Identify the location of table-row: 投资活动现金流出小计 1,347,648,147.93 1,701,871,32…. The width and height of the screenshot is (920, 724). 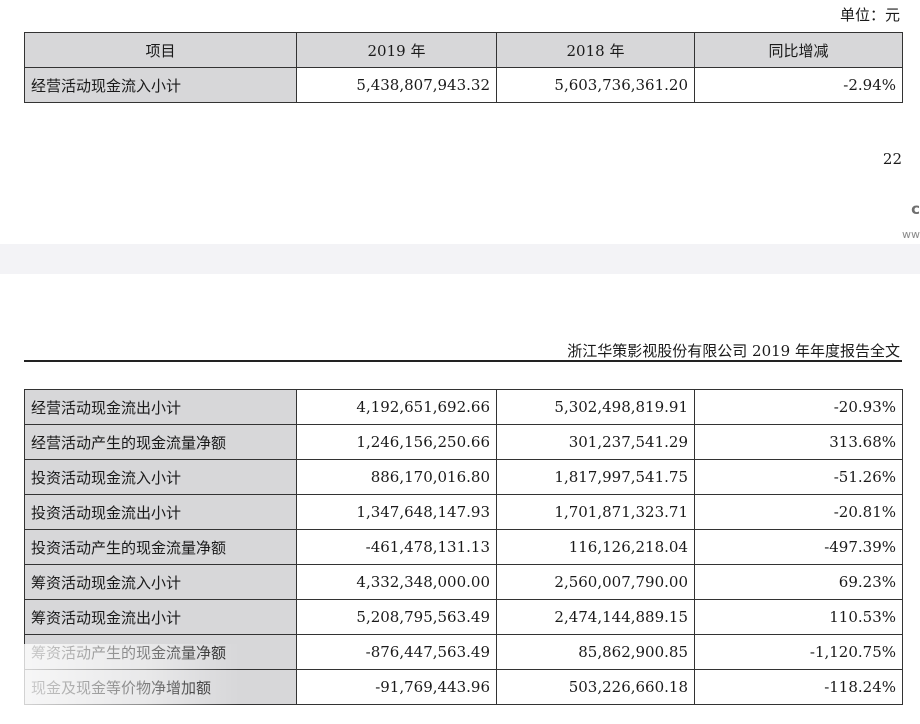
(463, 512).